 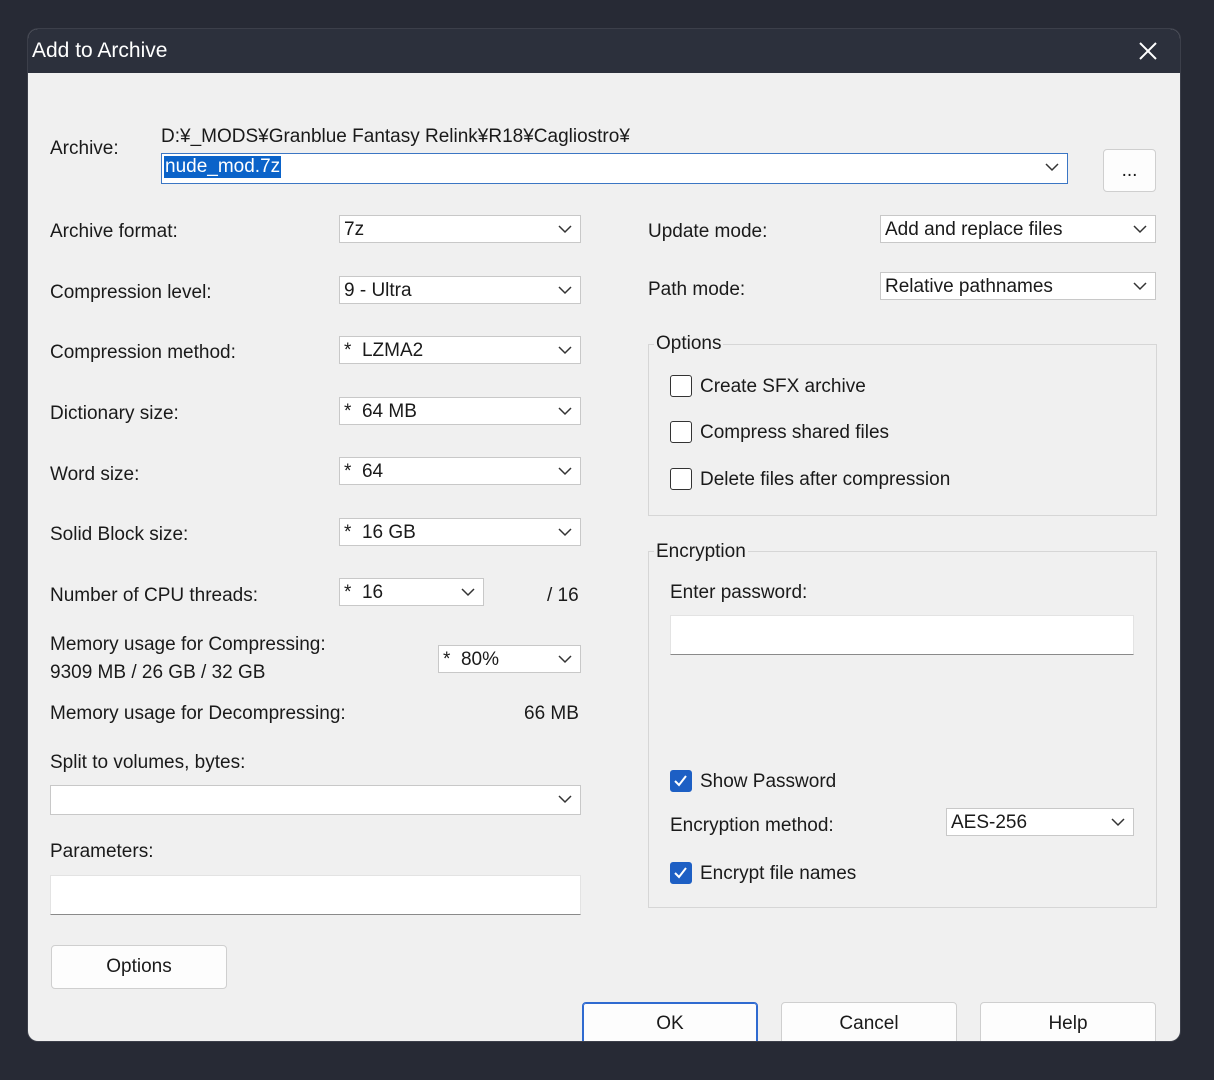 What do you see at coordinates (364, 471) in the screenshot?
I see `word-size-value: * 64` at bounding box center [364, 471].